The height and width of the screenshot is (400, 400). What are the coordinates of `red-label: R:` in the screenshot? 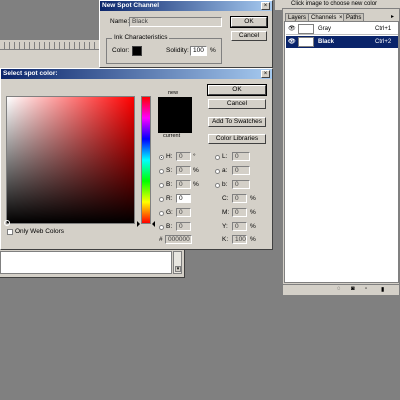 It's located at (169, 198).